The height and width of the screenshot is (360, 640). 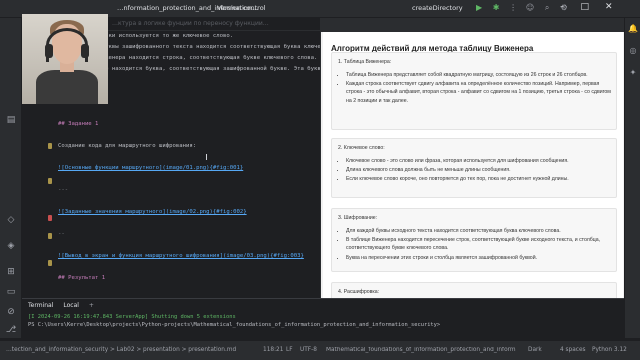 I want to click on new-terminal-button: +, so click(x=91, y=305).